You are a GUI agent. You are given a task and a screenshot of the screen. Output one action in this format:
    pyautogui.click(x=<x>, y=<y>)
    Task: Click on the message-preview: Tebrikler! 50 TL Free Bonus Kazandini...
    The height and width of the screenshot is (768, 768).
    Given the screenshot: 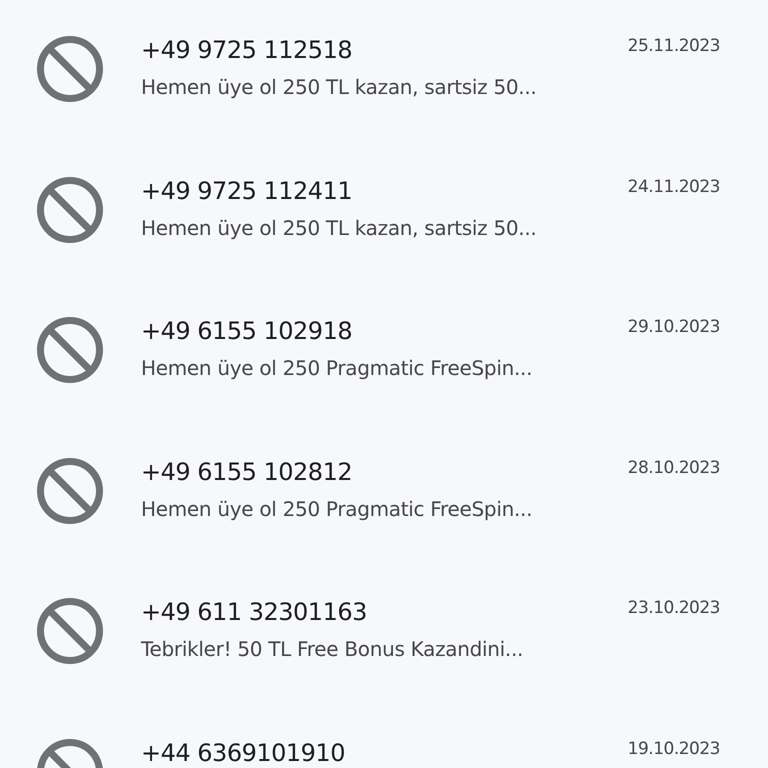 What is the action you would take?
    pyautogui.click(x=332, y=649)
    